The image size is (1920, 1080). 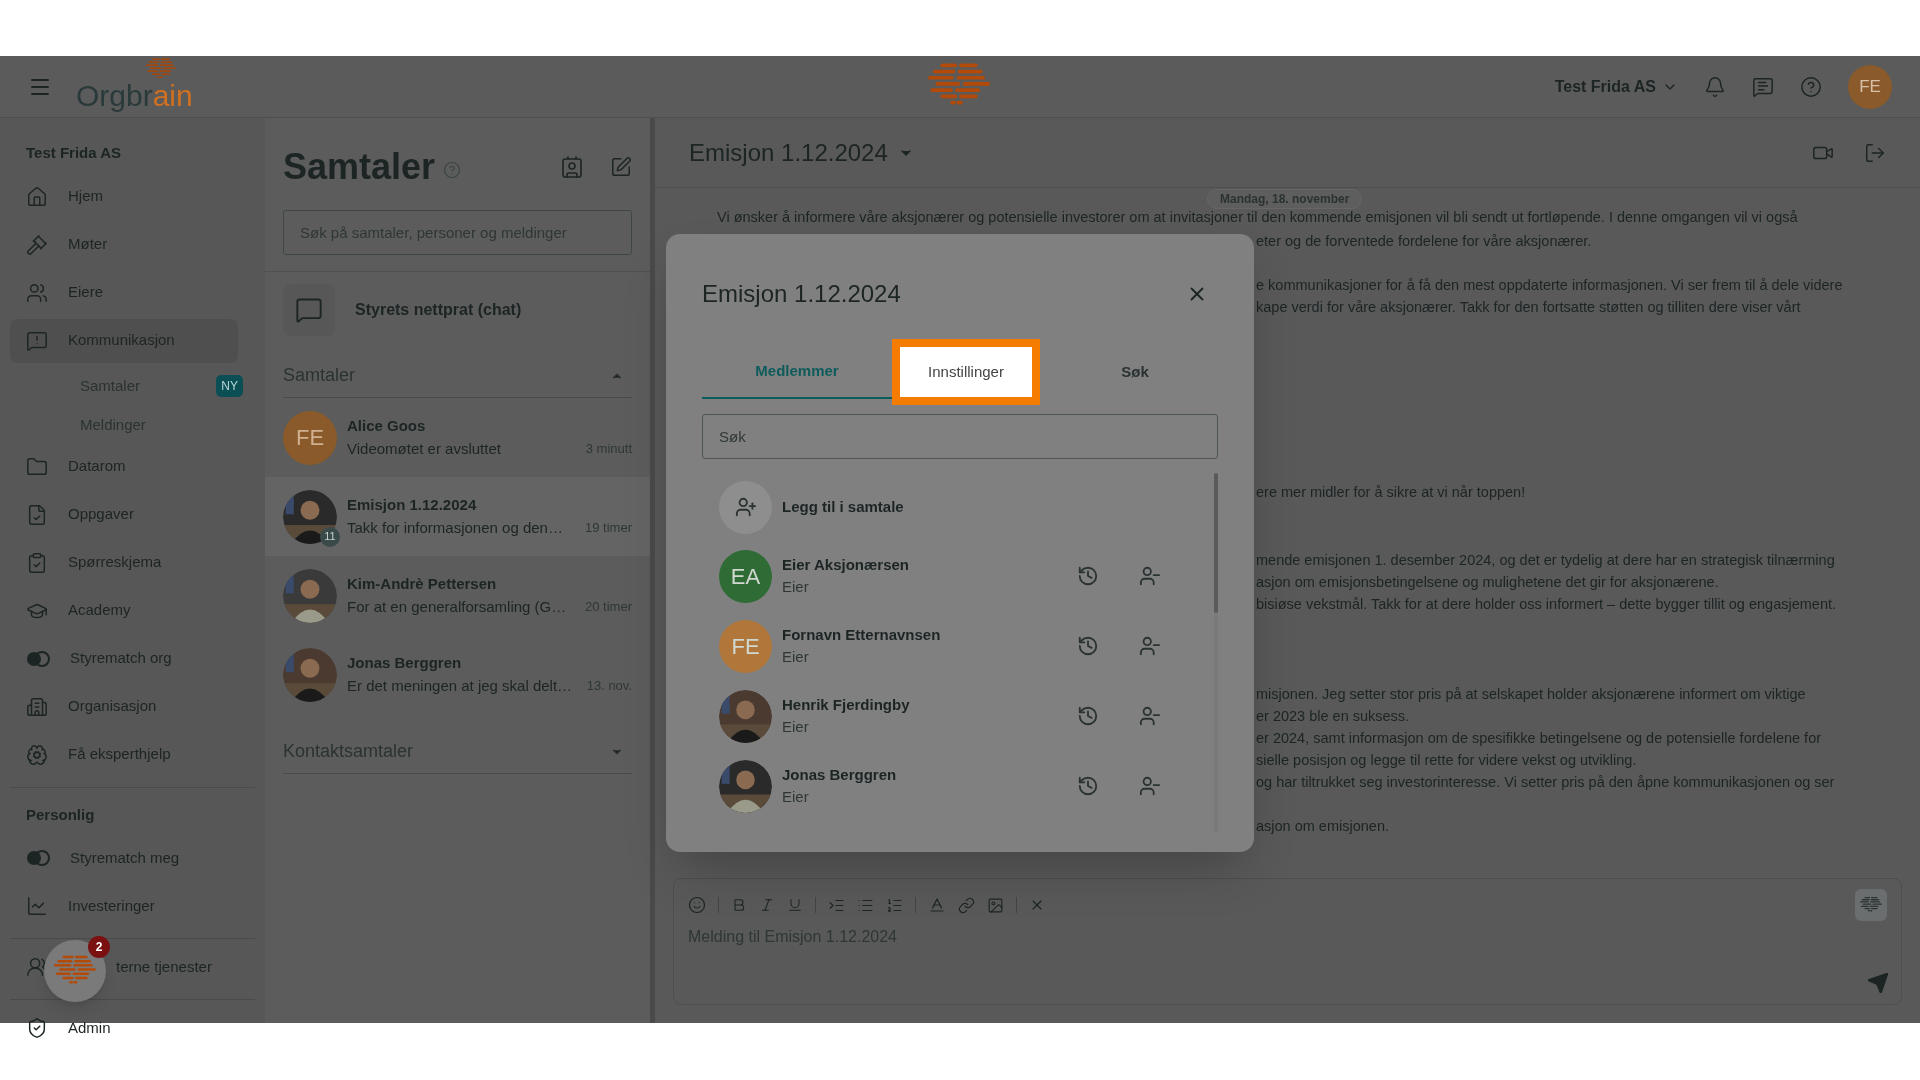 What do you see at coordinates (1488, 582) in the screenshot?
I see `message-text: asjon om emisjonsbetingelsene og mulighetene det gir for aksjonærene.` at bounding box center [1488, 582].